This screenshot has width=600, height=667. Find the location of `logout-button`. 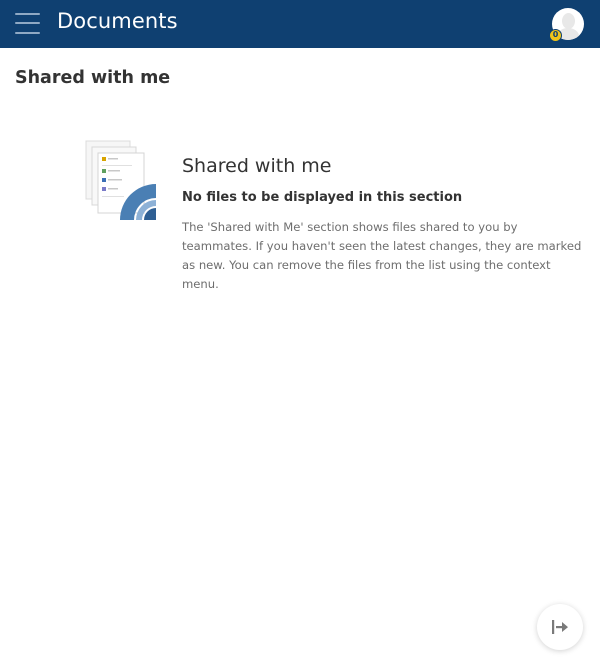

logout-button is located at coordinates (560, 627).